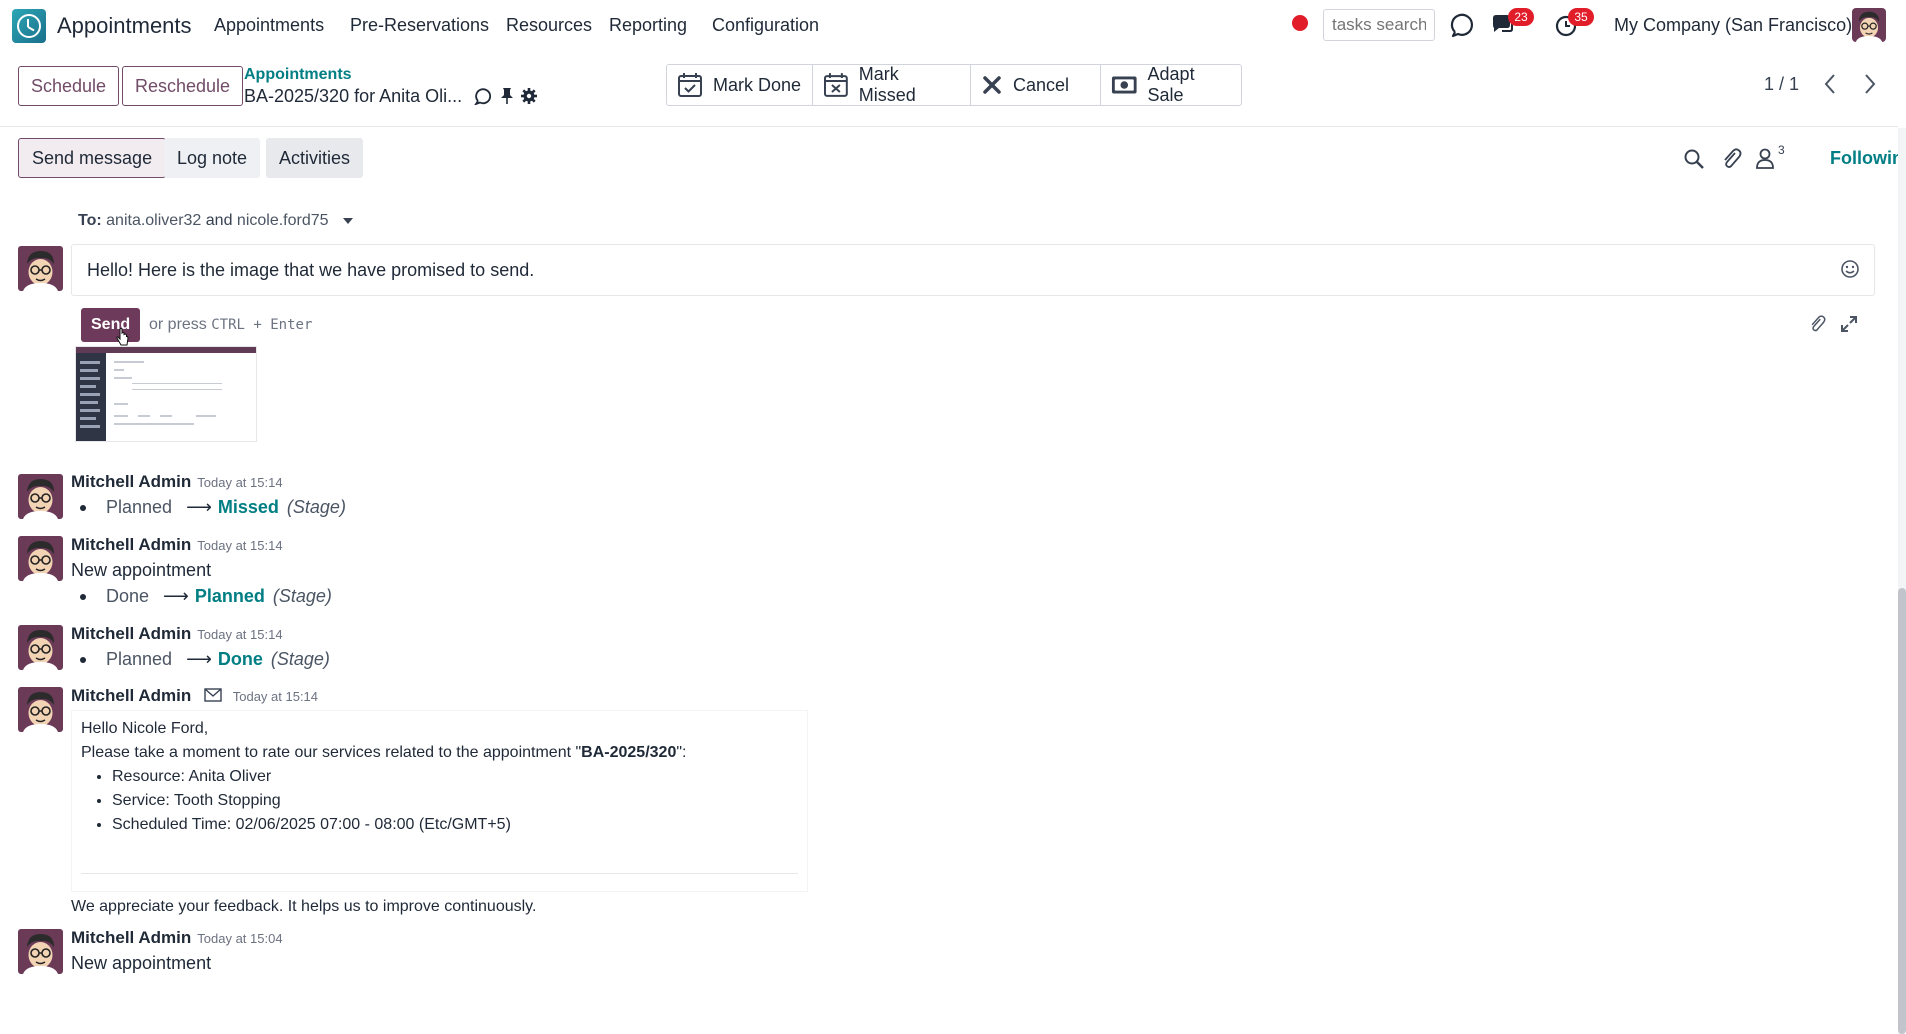 This screenshot has height=1034, width=1906. Describe the element at coordinates (213, 507) in the screenshot. I see `tracking-value: Planned ⟶ Missed (Stage)` at that location.